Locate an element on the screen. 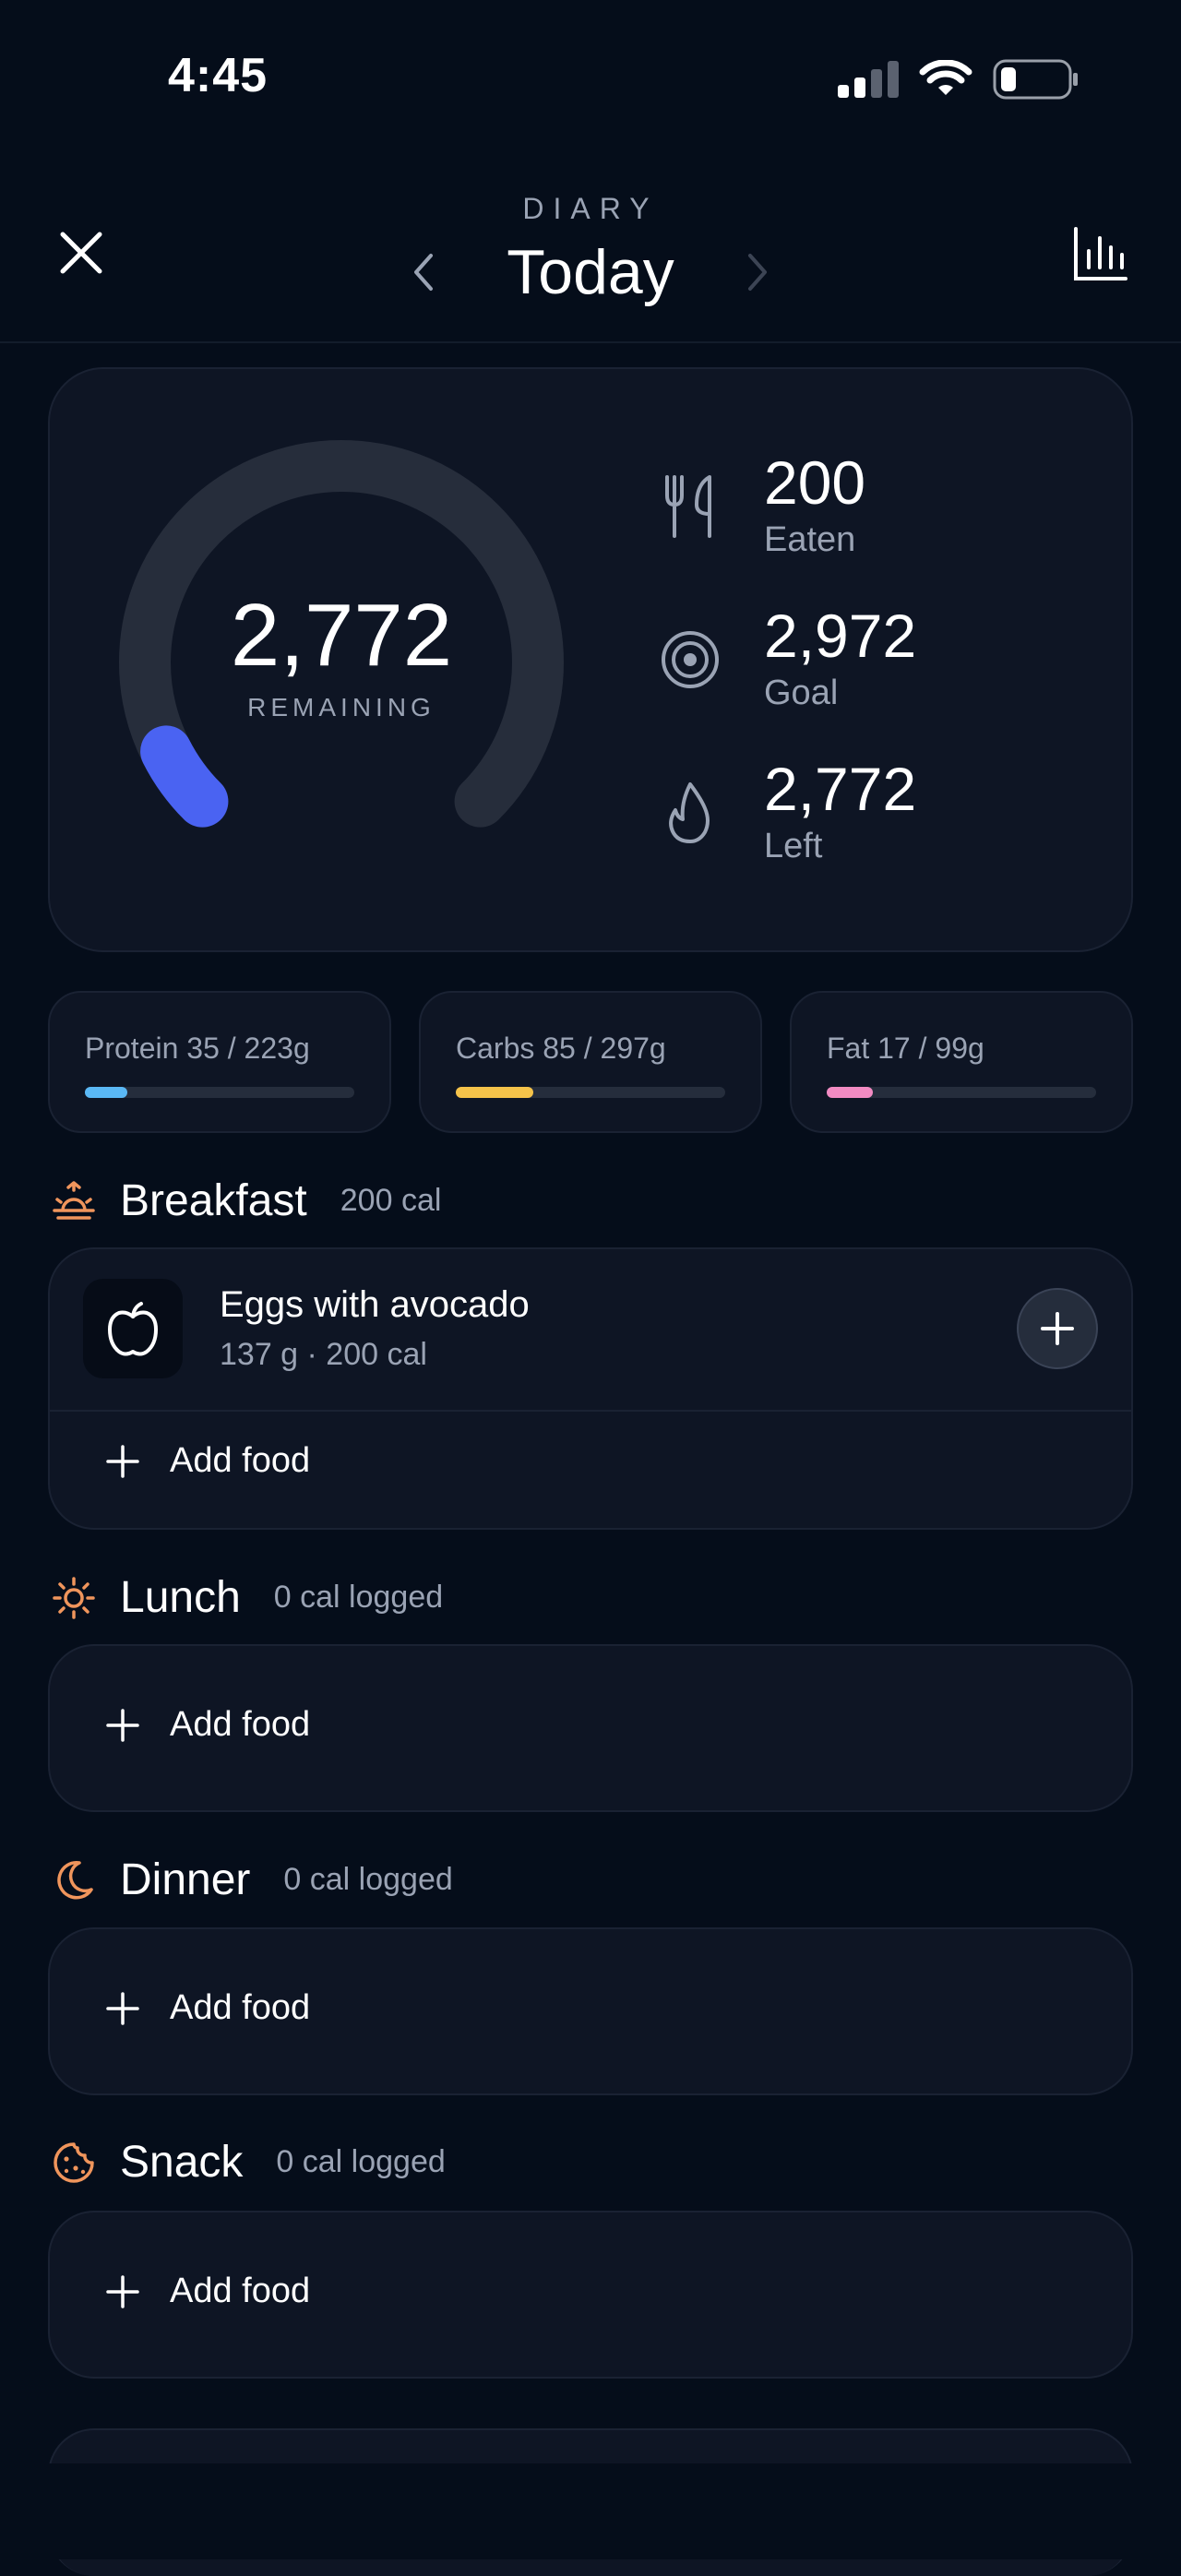 The image size is (1181, 2576). food-detail: 137 g · 200 cal is located at coordinates (323, 1354).